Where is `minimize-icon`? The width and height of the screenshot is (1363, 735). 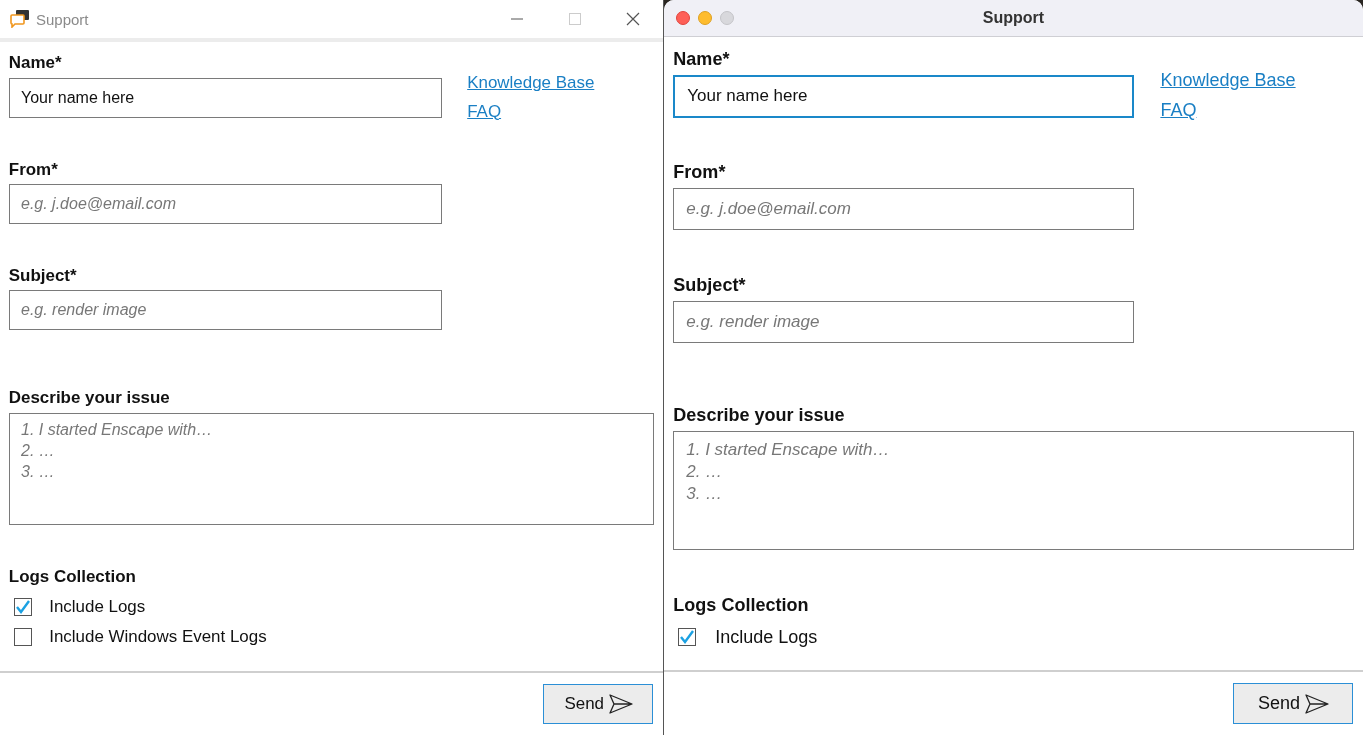 minimize-icon is located at coordinates (705, 18).